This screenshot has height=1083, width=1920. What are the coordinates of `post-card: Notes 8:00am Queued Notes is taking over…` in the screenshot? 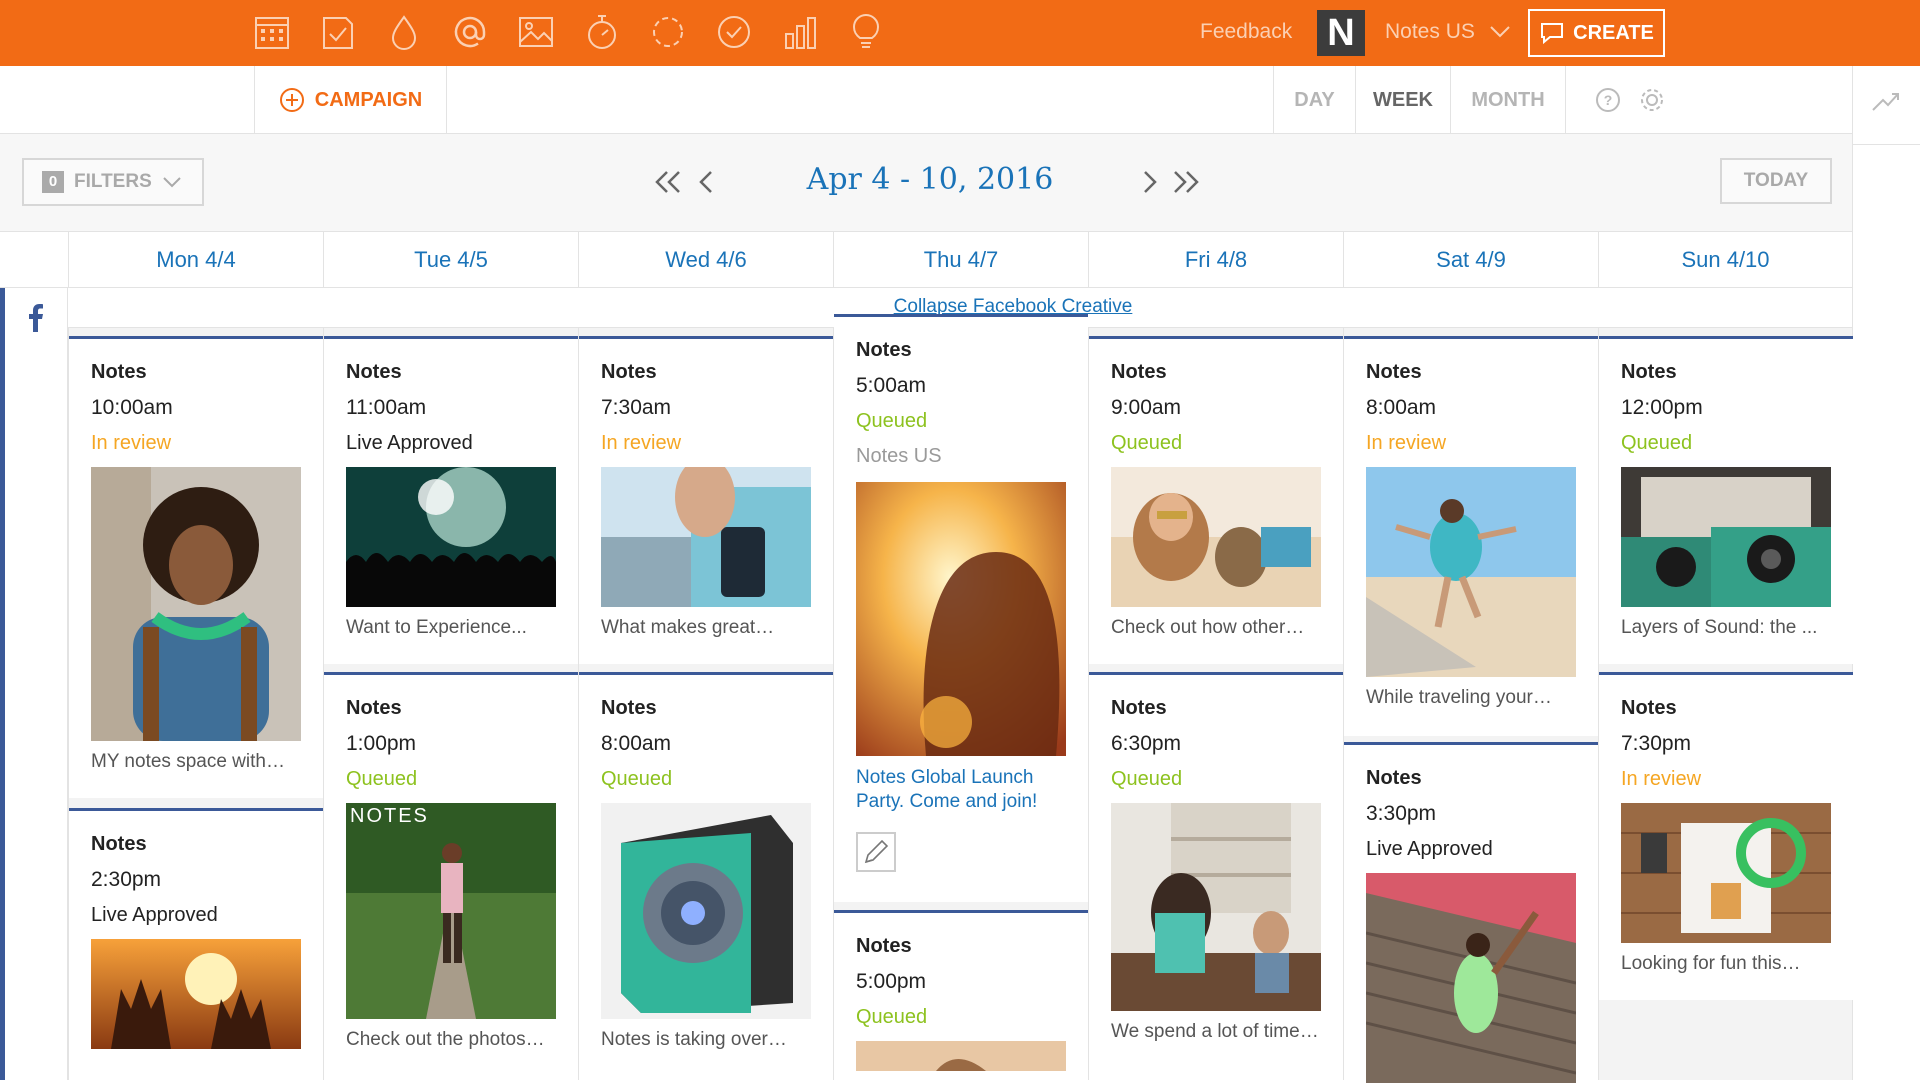 It's located at (706, 876).